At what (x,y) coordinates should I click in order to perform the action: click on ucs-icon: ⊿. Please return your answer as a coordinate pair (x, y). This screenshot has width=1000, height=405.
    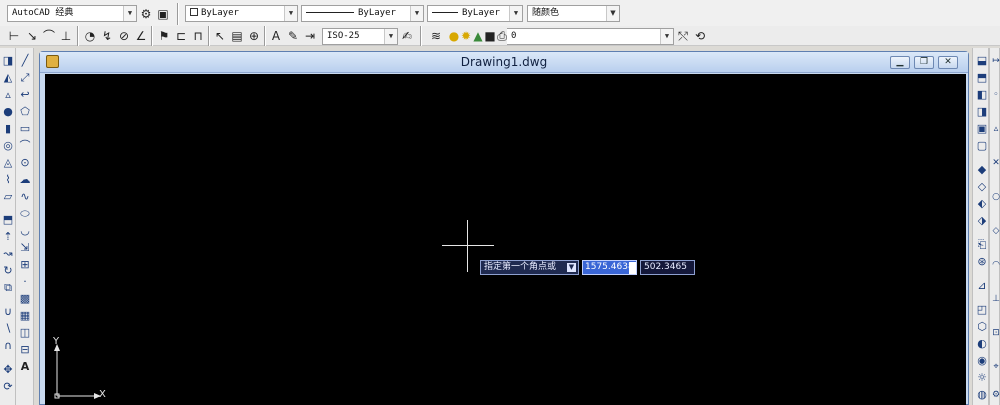
    Looking at the image, I should click on (982, 286).